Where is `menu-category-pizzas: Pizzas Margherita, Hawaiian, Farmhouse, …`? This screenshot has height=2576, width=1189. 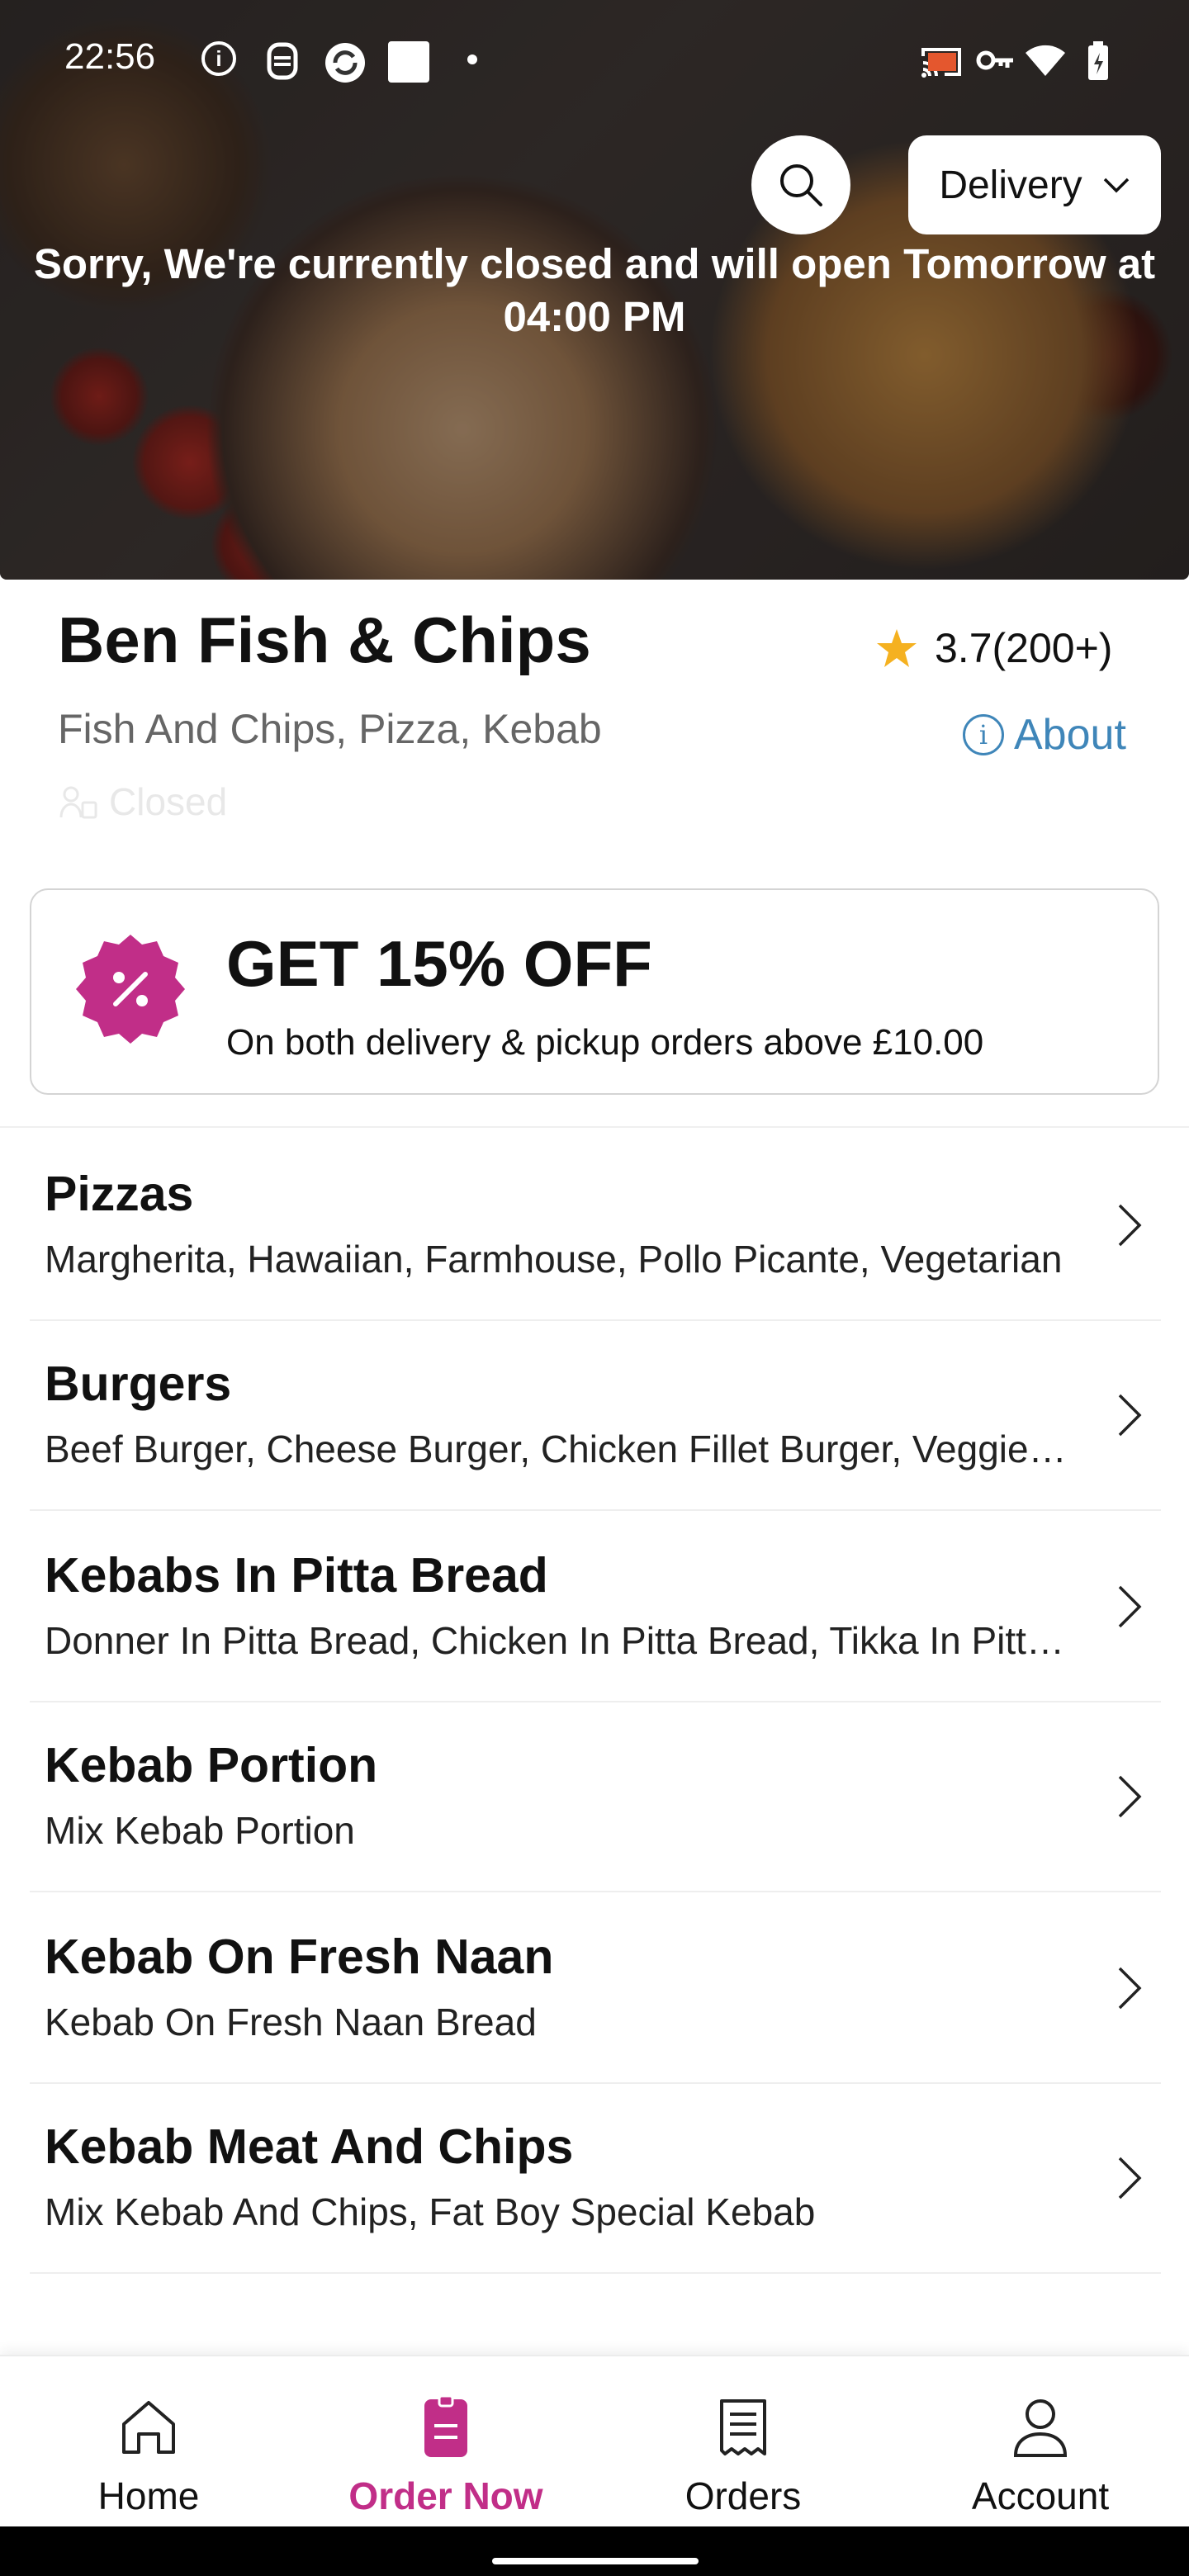
menu-category-pizzas: Pizzas Margherita, Hawaiian, Farmhouse, … is located at coordinates (595, 1225).